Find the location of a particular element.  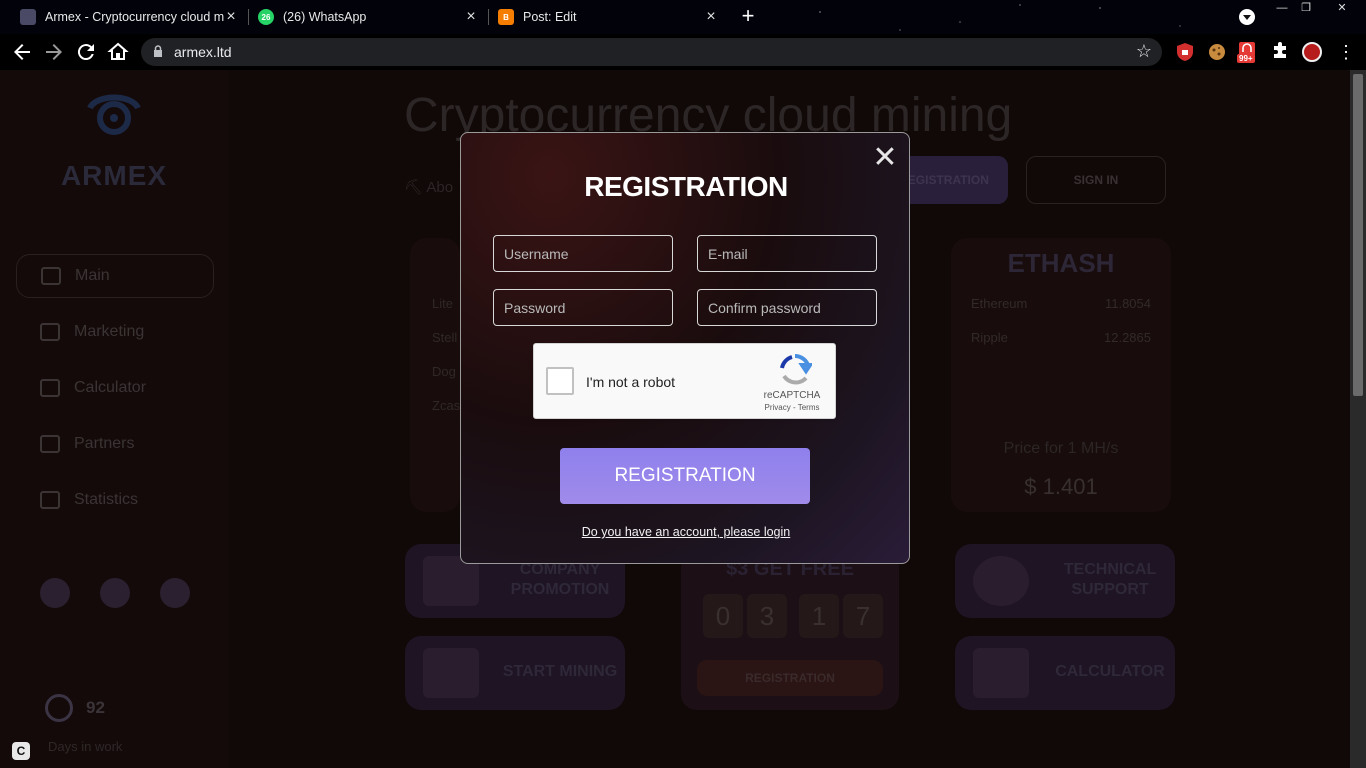

username-input is located at coordinates (583, 253).